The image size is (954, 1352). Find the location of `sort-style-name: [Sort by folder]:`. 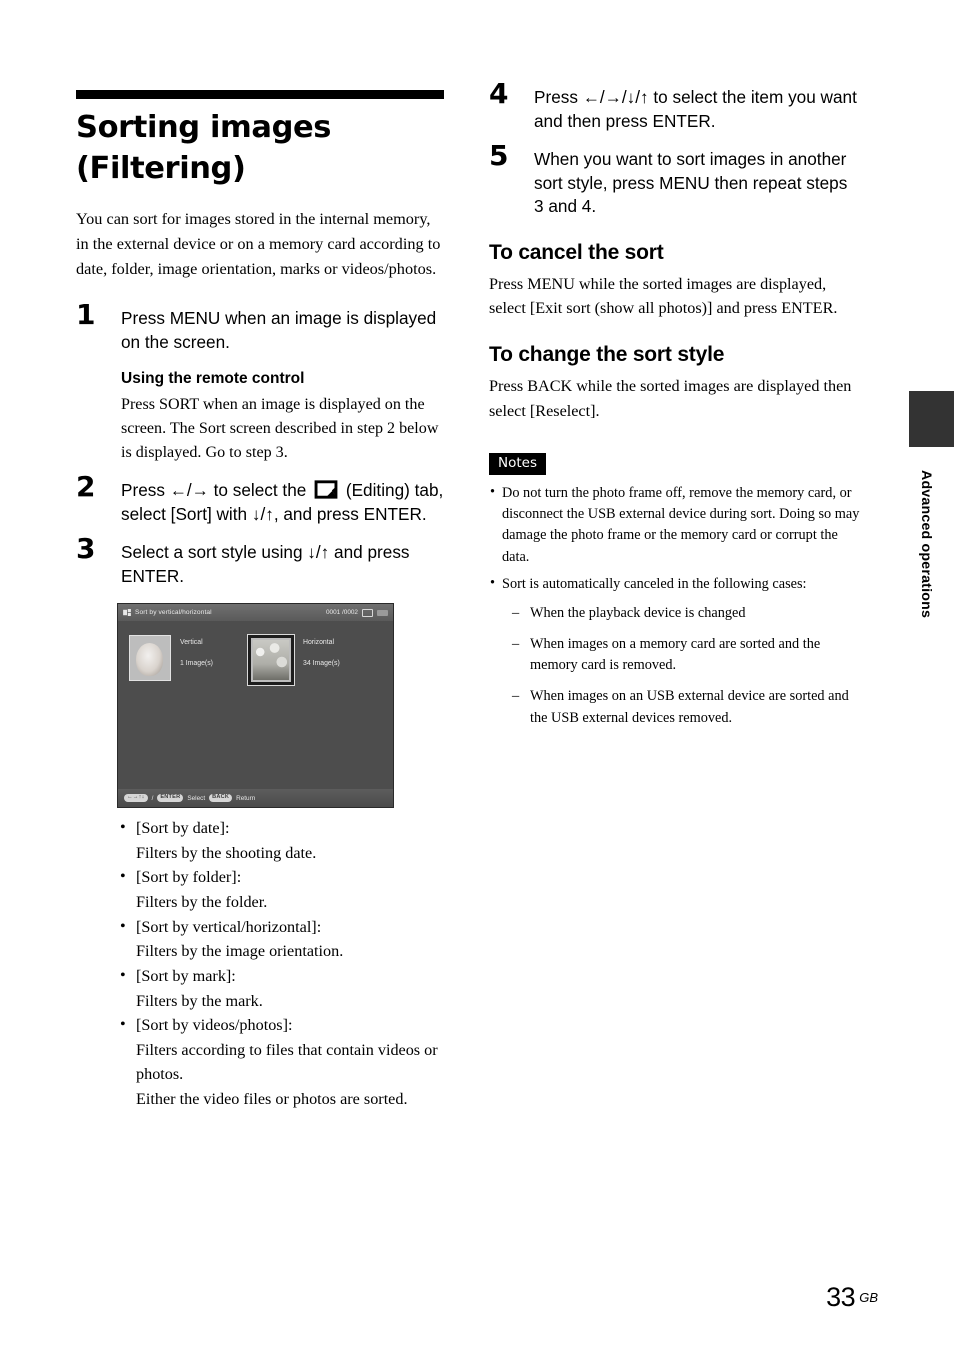

sort-style-name: [Sort by folder]: is located at coordinates (189, 877).